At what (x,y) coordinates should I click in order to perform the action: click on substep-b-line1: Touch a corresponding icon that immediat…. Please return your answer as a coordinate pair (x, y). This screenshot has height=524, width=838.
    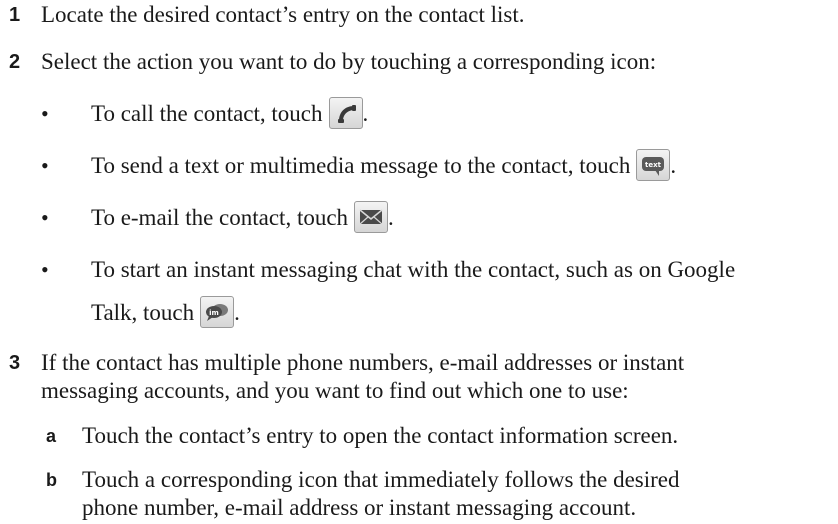
    Looking at the image, I should click on (381, 479).